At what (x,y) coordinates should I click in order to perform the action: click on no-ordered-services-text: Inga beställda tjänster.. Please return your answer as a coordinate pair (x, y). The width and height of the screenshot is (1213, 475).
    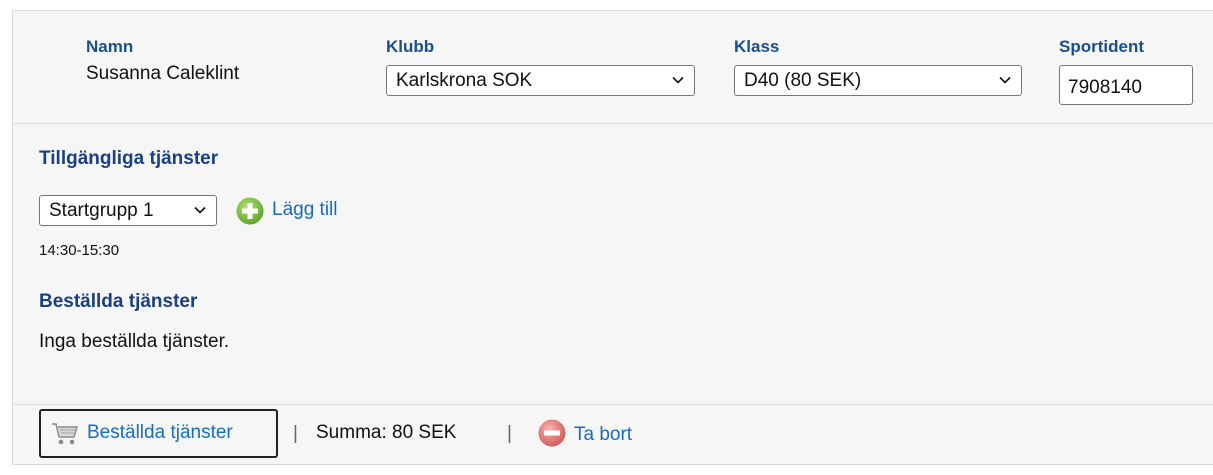
    Looking at the image, I should click on (134, 341).